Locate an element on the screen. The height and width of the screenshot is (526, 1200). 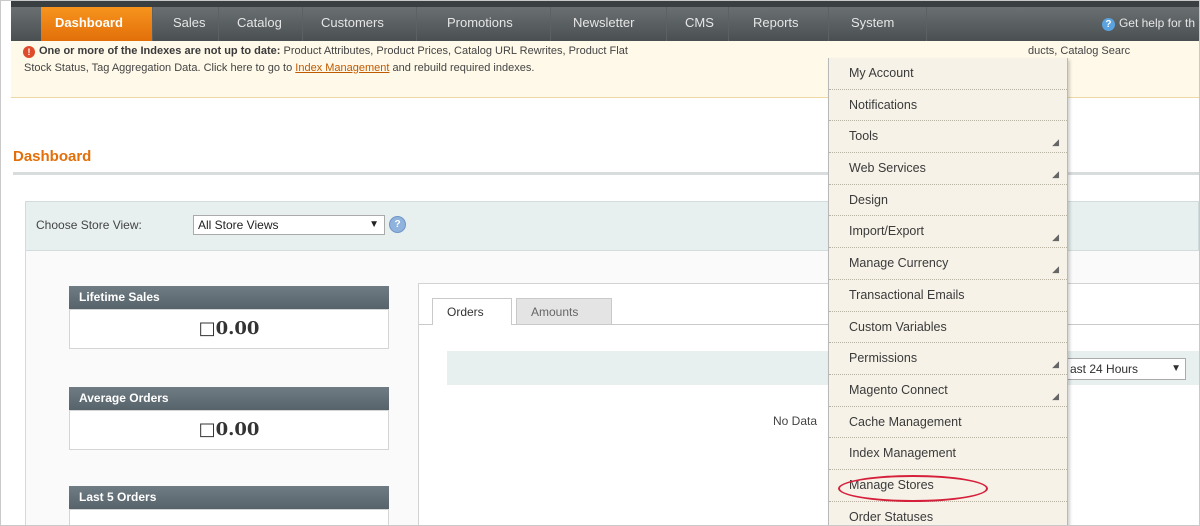
no-data-message: No Data is located at coordinates (795, 421).